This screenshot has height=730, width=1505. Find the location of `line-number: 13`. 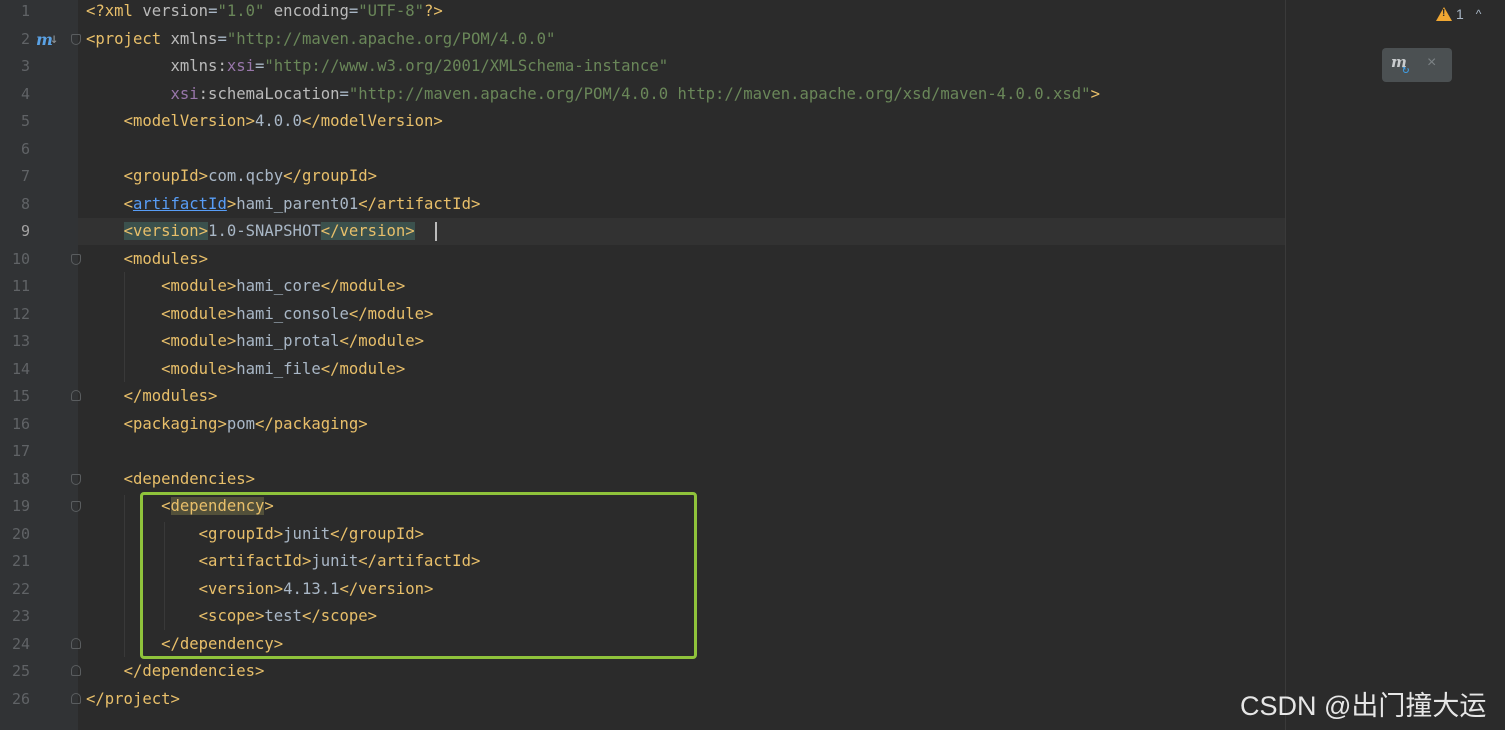

line-number: 13 is located at coordinates (20, 341).